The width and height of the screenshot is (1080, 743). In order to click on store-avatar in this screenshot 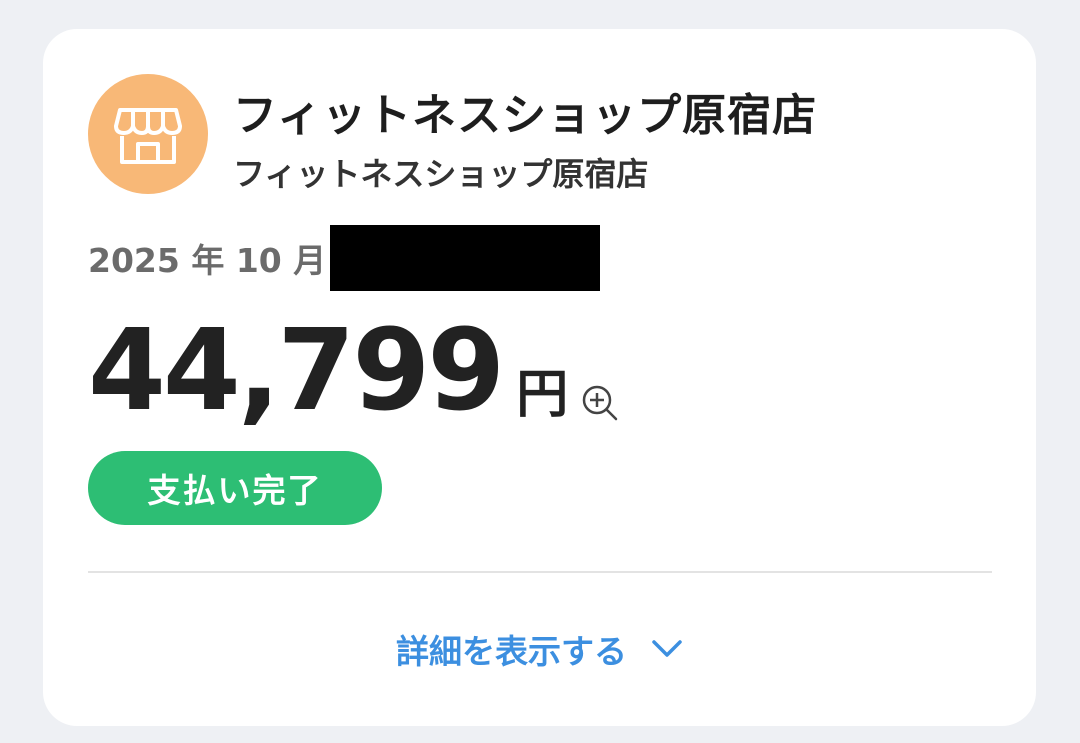, I will do `click(148, 134)`.